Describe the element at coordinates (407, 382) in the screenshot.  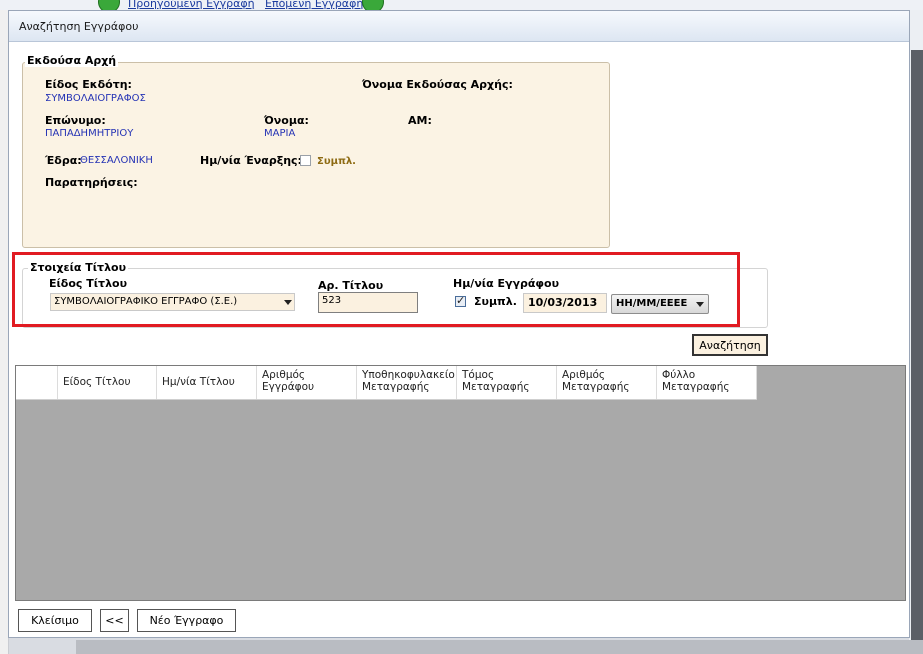
I see `column-registry-office: Υποθηκοφυλακείο Μεταγραφής` at that location.